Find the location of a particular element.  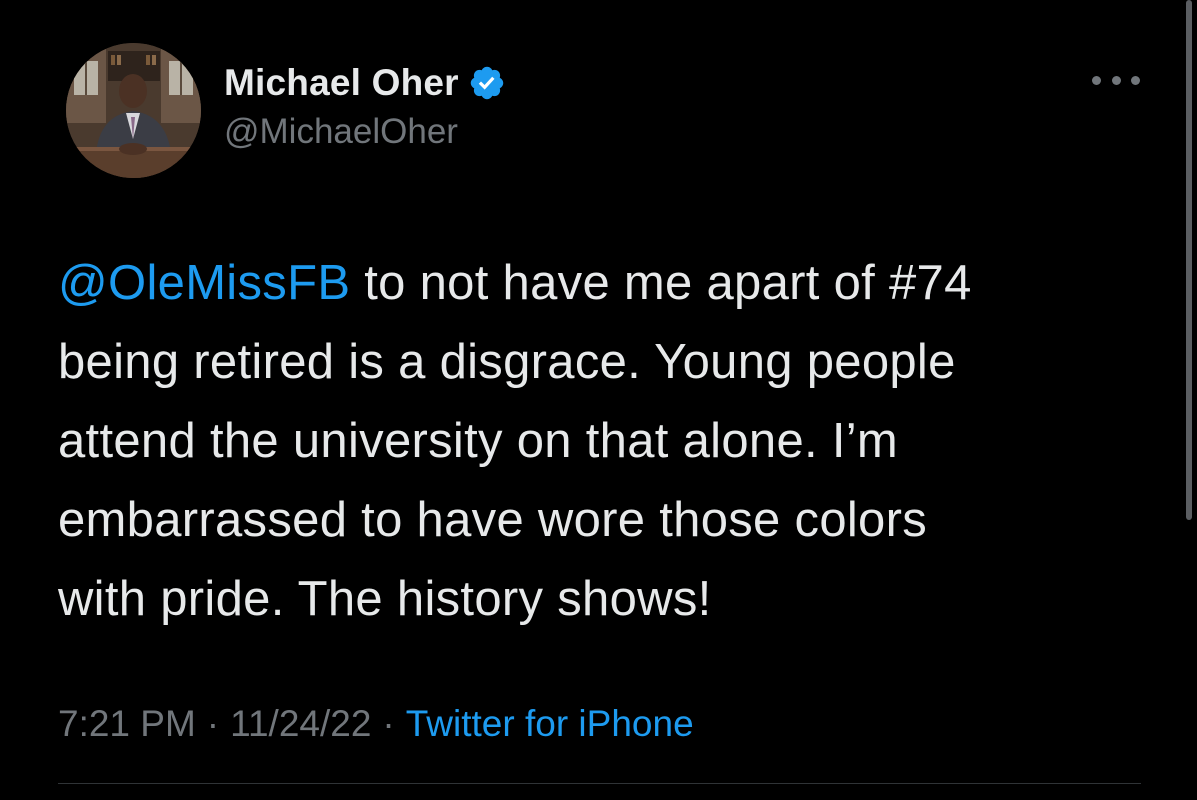

scrollbar is located at coordinates (1189, 260).